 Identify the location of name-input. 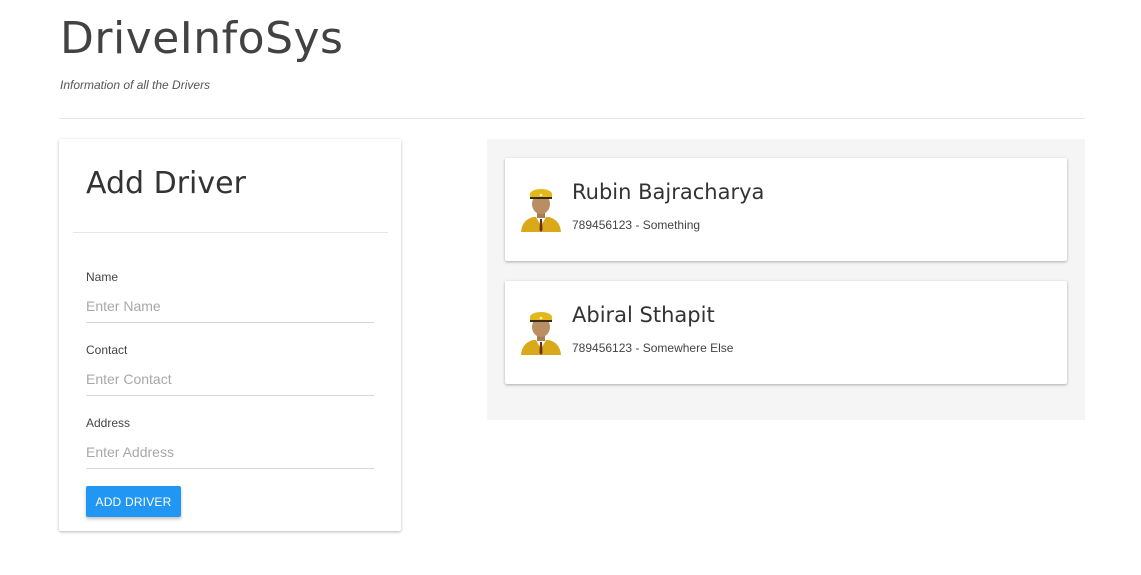
(230, 308).